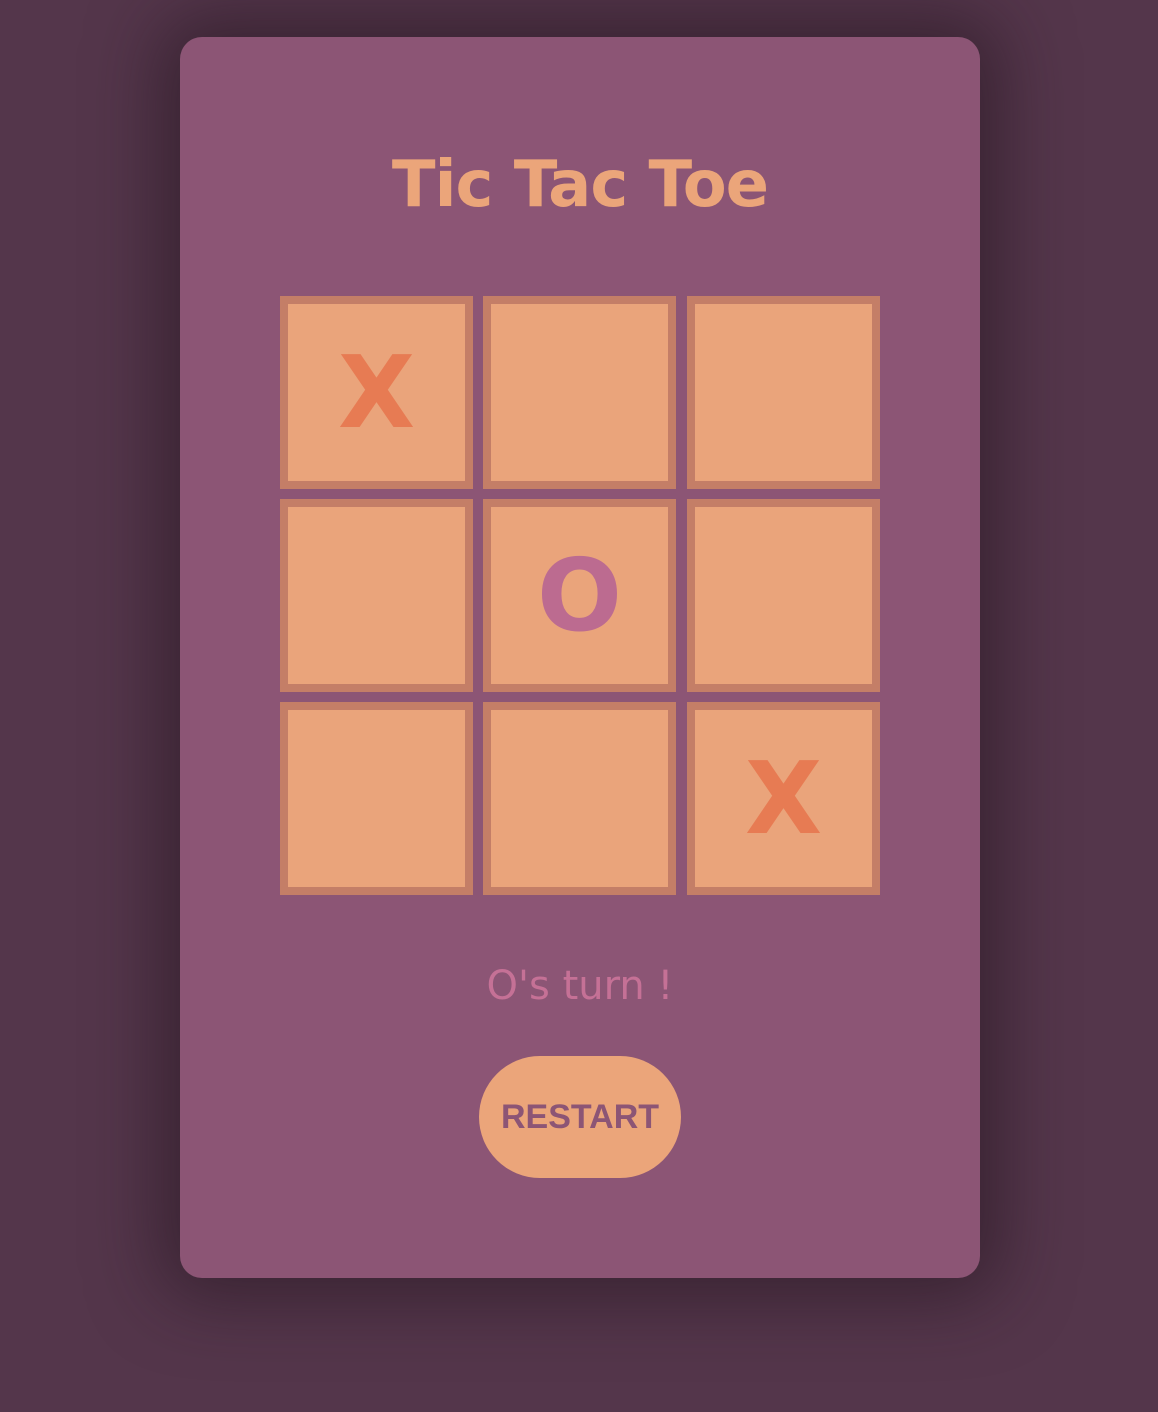 Image resolution: width=1158 pixels, height=1412 pixels. What do you see at coordinates (580, 986) in the screenshot?
I see `turn-status: O's turn !` at bounding box center [580, 986].